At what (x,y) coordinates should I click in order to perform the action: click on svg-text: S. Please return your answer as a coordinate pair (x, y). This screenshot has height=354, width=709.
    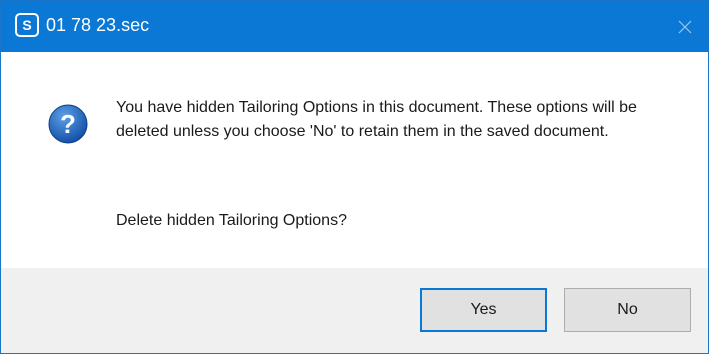
    Looking at the image, I should click on (26, 25).